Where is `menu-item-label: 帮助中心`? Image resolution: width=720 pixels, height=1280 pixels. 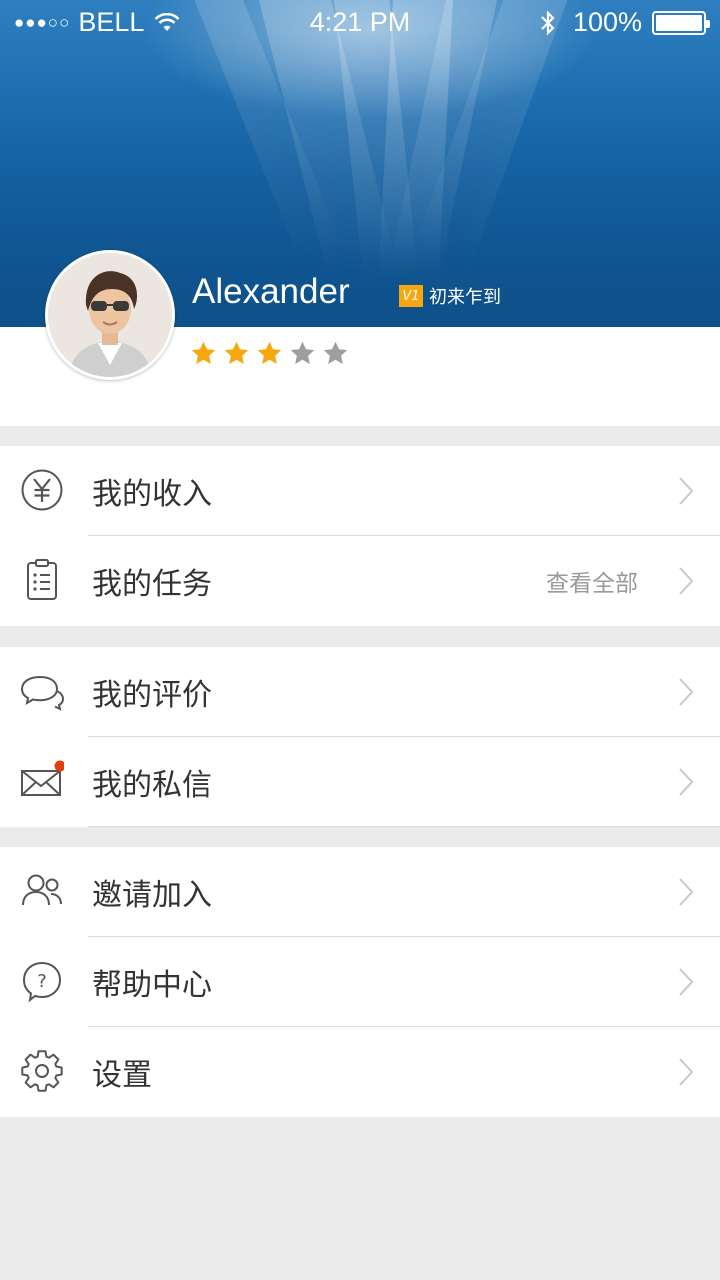
menu-item-label: 帮助中心 is located at coordinates (152, 985).